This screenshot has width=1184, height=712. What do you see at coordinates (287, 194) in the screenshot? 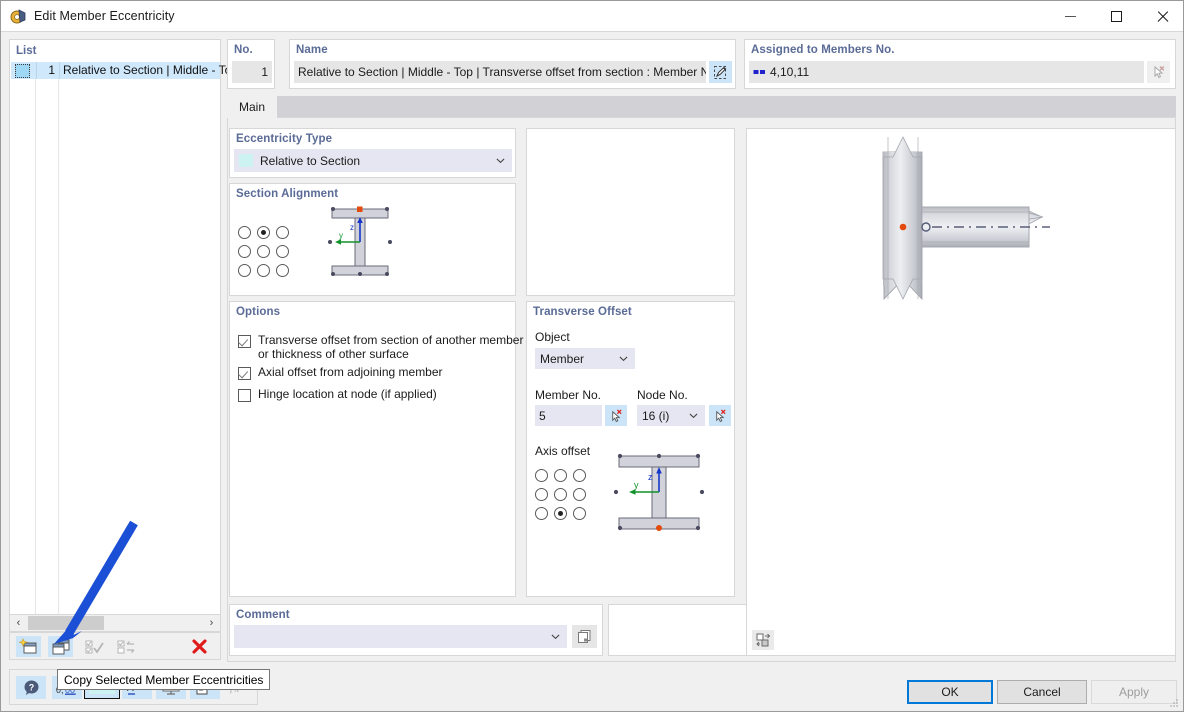
I see `section-alignment-label: Section Alignment` at bounding box center [287, 194].